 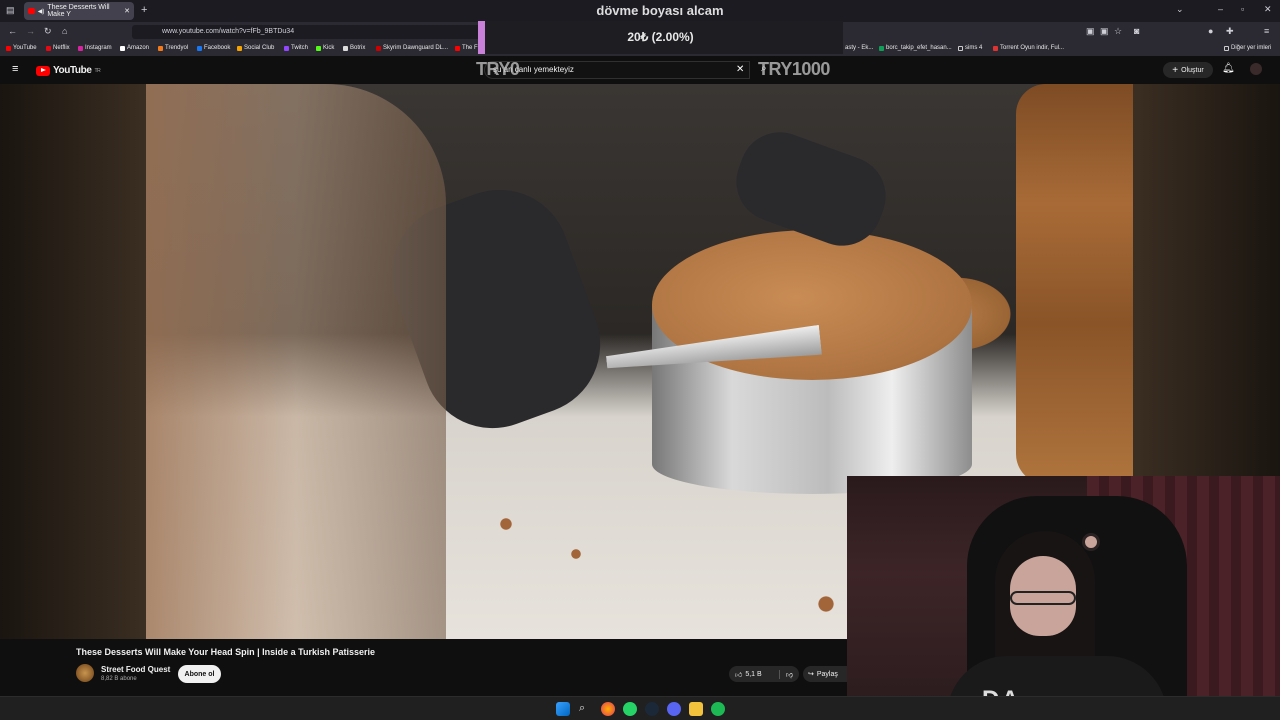 I want to click on torrent-icon, so click(x=995, y=48).